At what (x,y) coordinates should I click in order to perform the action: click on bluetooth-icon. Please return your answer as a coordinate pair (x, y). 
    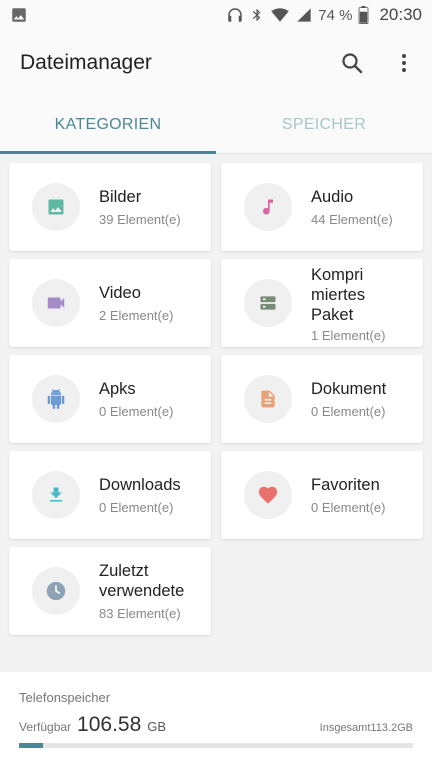
    Looking at the image, I should click on (257, 15).